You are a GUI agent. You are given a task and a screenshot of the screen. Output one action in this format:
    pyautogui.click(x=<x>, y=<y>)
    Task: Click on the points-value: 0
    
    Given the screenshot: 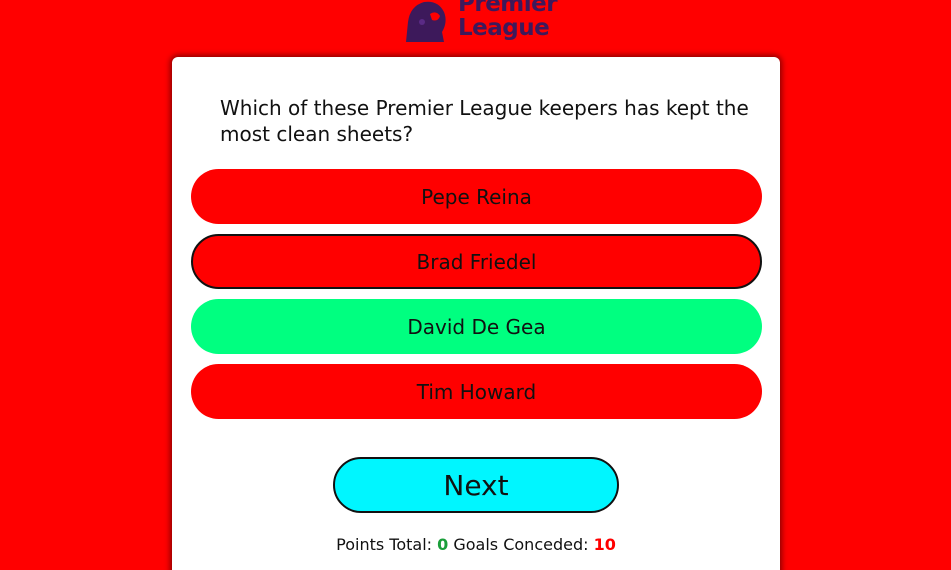 What is the action you would take?
    pyautogui.click(x=443, y=544)
    